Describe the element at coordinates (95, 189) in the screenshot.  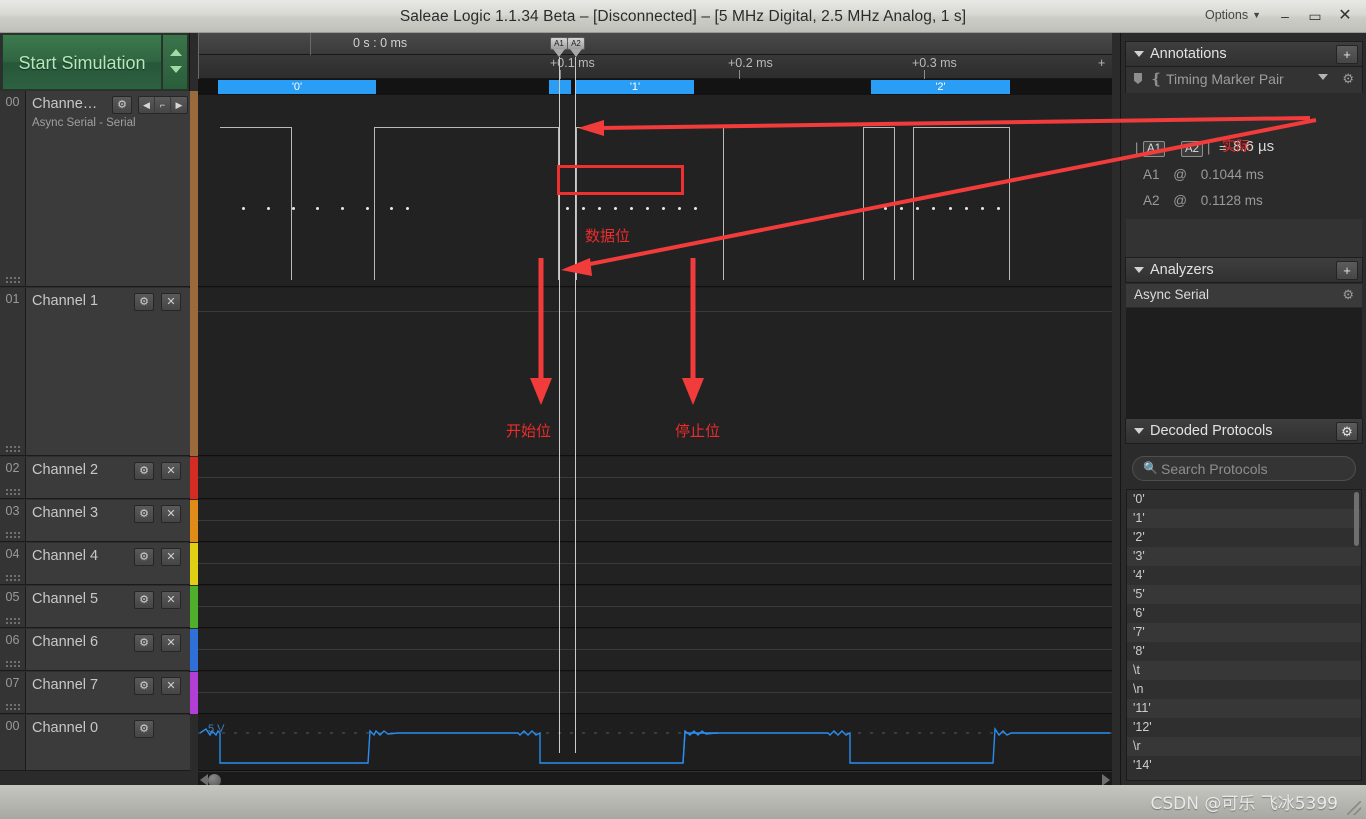
I see `channel-row-00: 00 Channe… Async Serial - Serial ⚙ ◀ ⌐ ▶` at that location.